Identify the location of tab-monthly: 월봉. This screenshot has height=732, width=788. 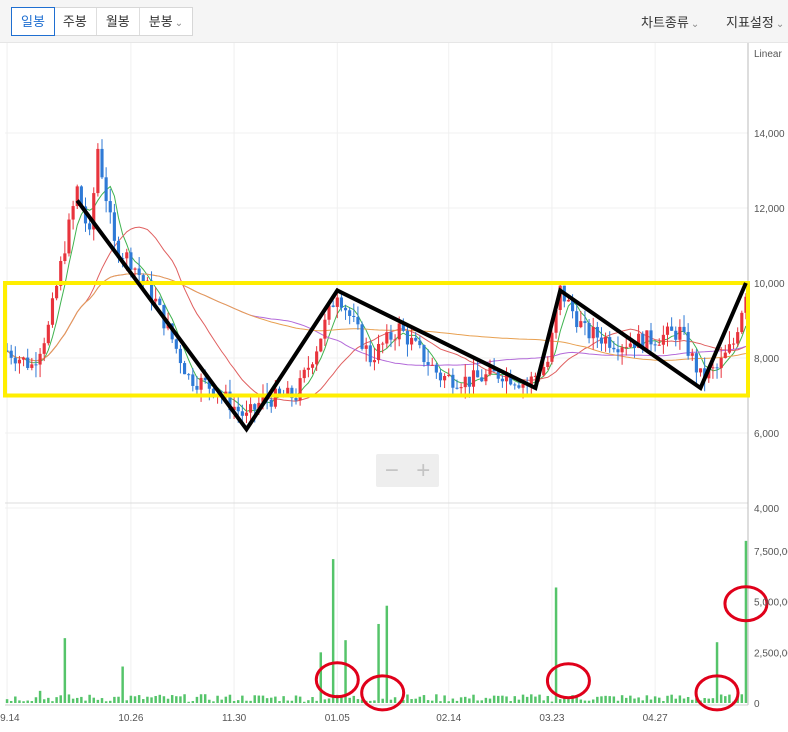
(118, 21).